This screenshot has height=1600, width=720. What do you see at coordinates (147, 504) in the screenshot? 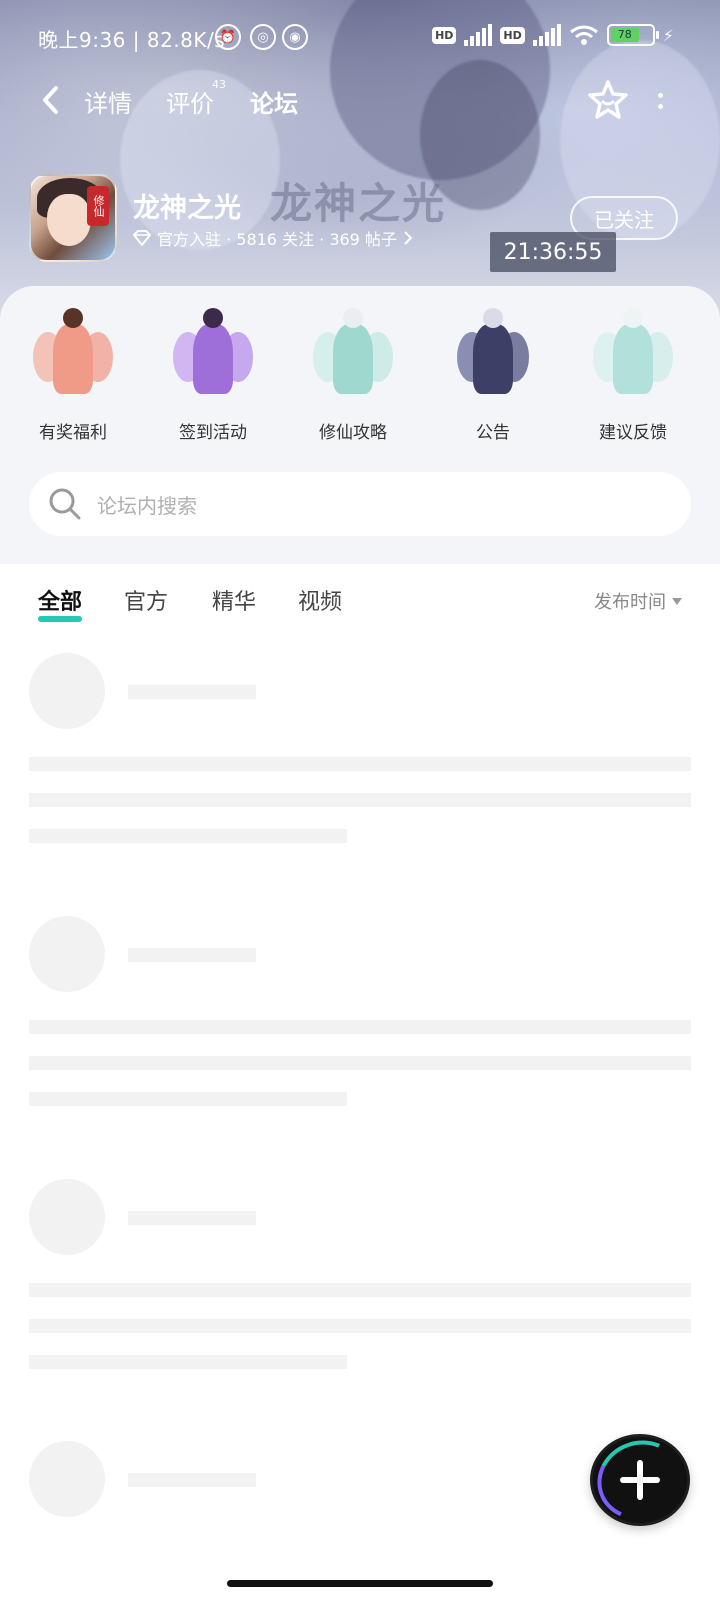
I see `search-input: 论坛内搜索` at bounding box center [147, 504].